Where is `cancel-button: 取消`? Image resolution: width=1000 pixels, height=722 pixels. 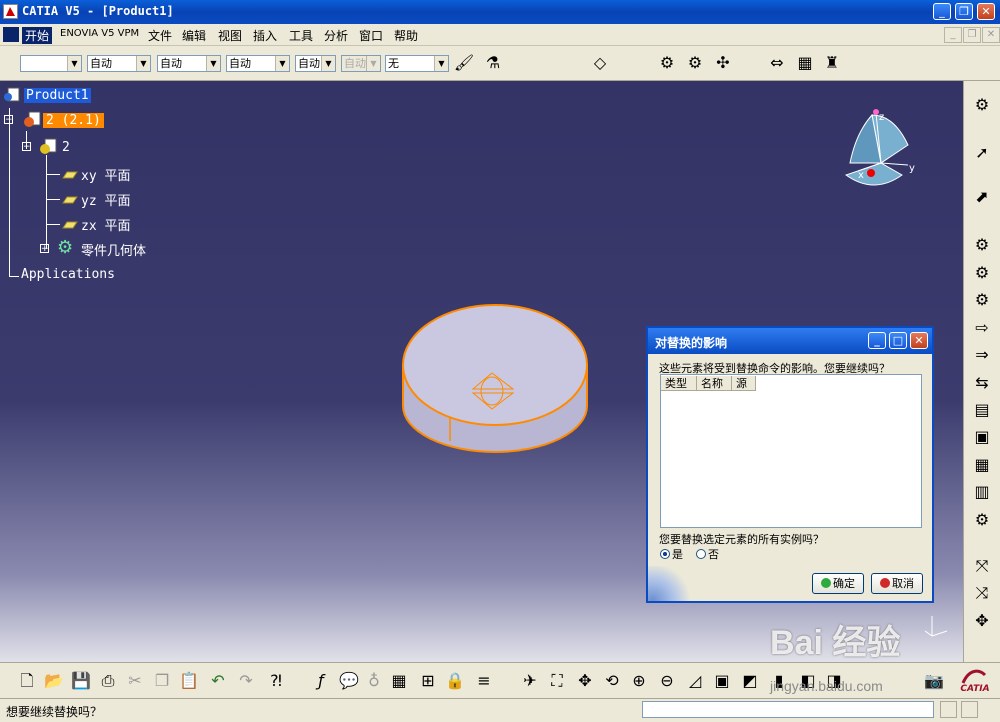
cancel-button: 取消 is located at coordinates (897, 583).